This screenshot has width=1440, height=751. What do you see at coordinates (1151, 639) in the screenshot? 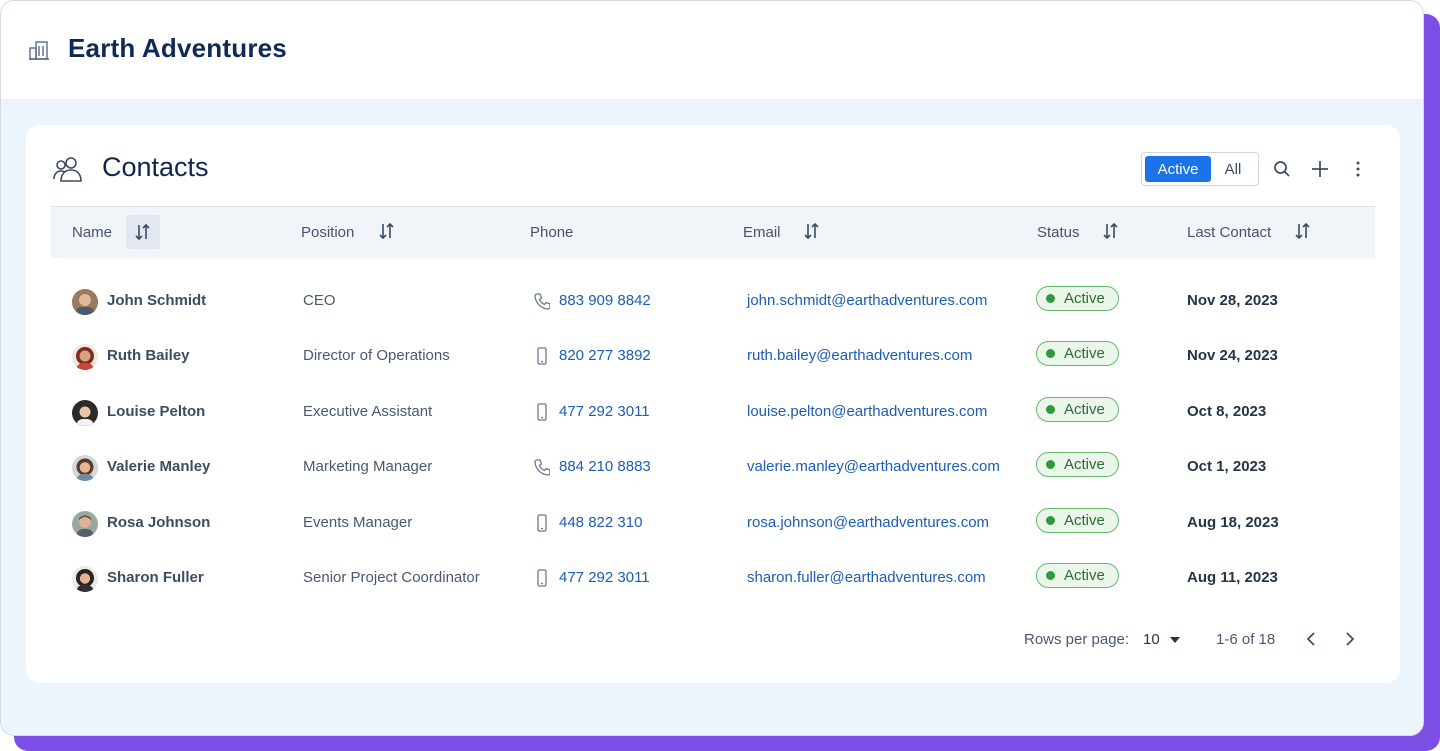
I see `rows-per-page-value: 10` at bounding box center [1151, 639].